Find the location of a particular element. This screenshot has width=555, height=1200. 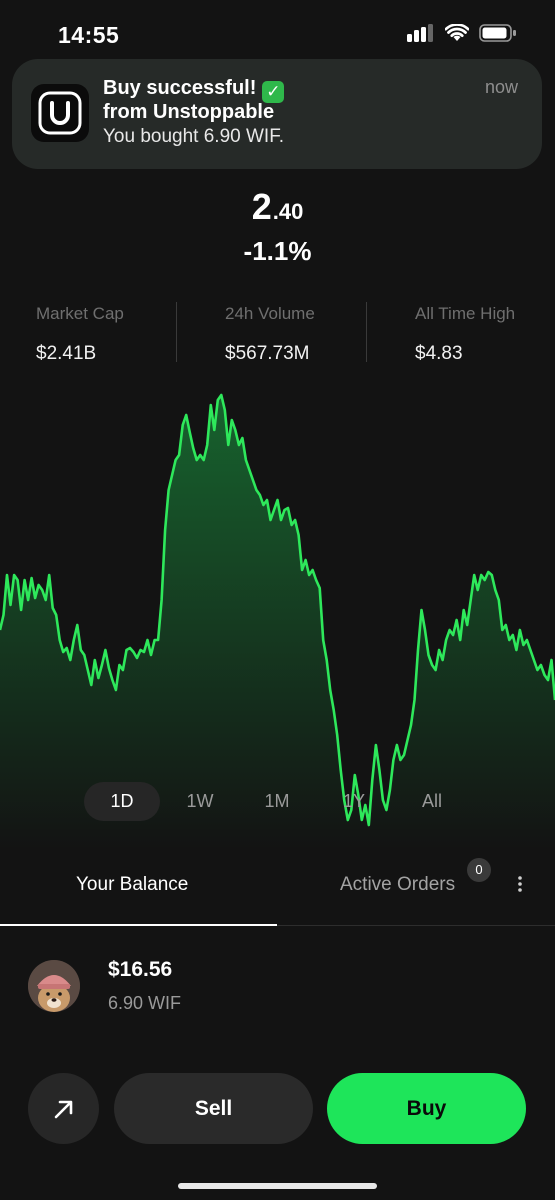

send-button is located at coordinates (63, 1108).